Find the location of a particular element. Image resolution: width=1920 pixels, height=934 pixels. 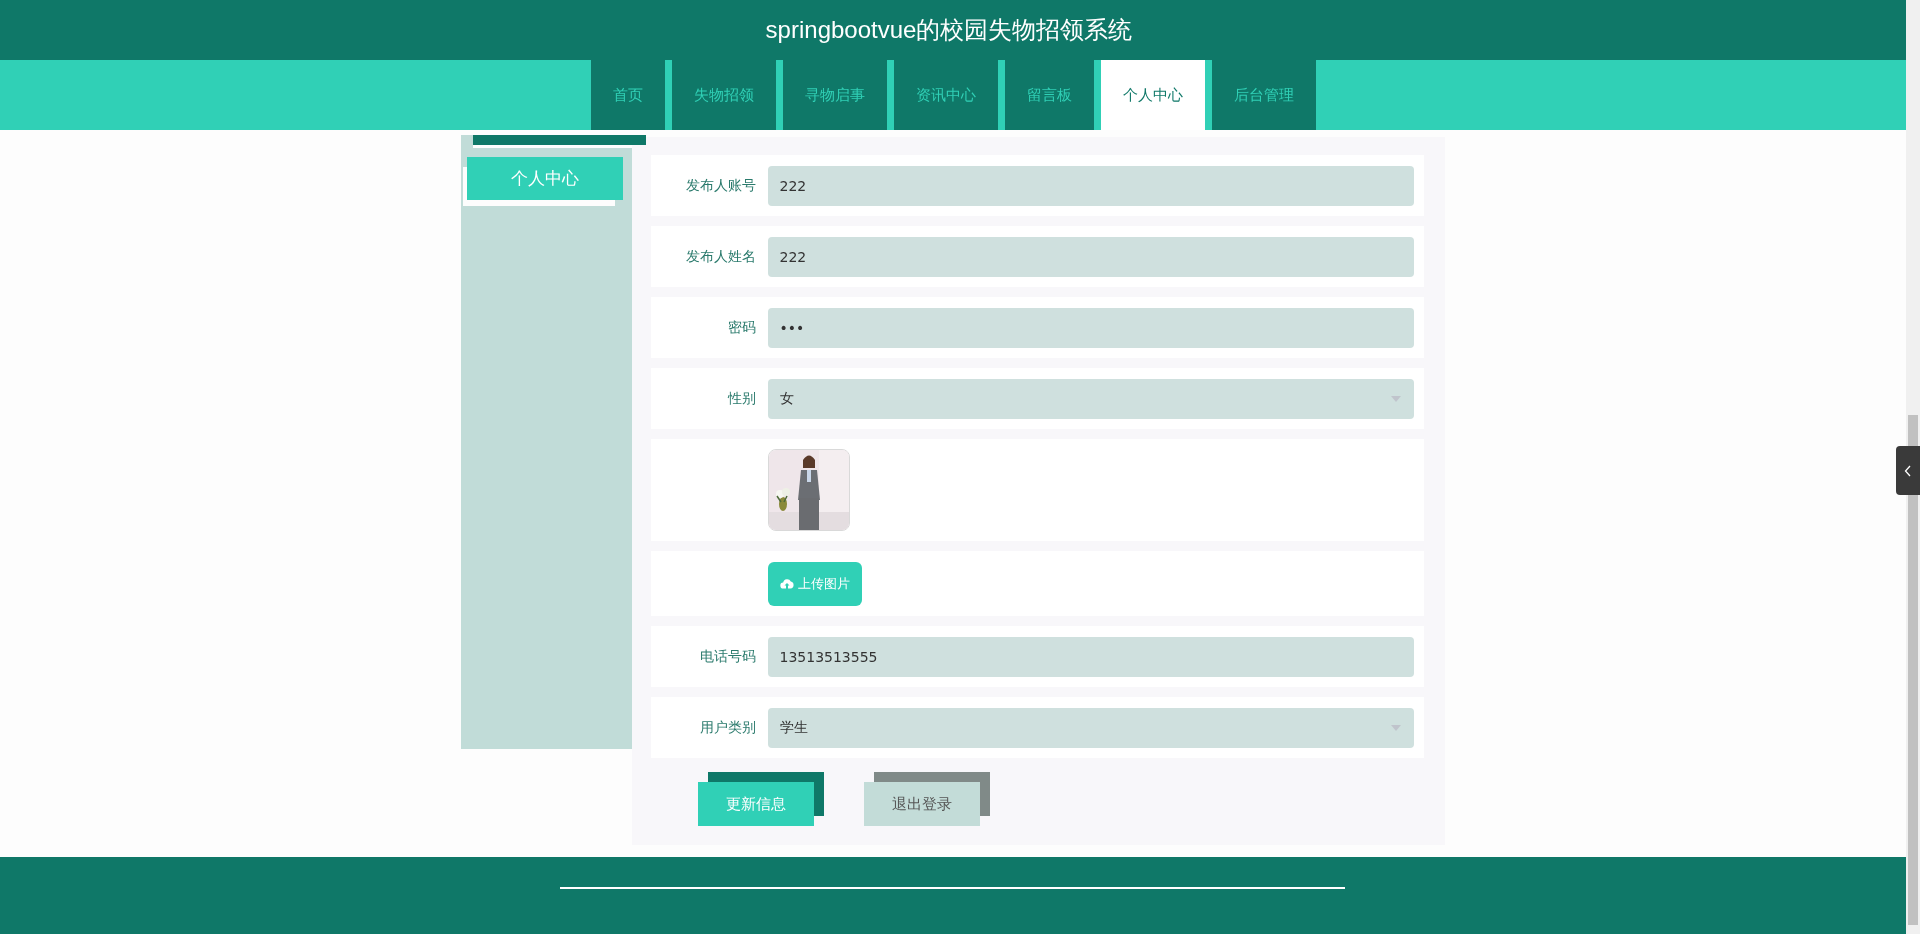

field-label: 用户类别 is located at coordinates (727, 726).